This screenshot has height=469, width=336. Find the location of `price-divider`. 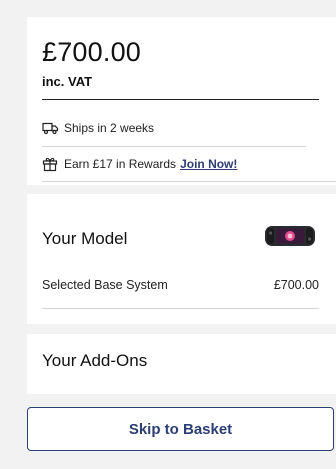

price-divider is located at coordinates (180, 99).